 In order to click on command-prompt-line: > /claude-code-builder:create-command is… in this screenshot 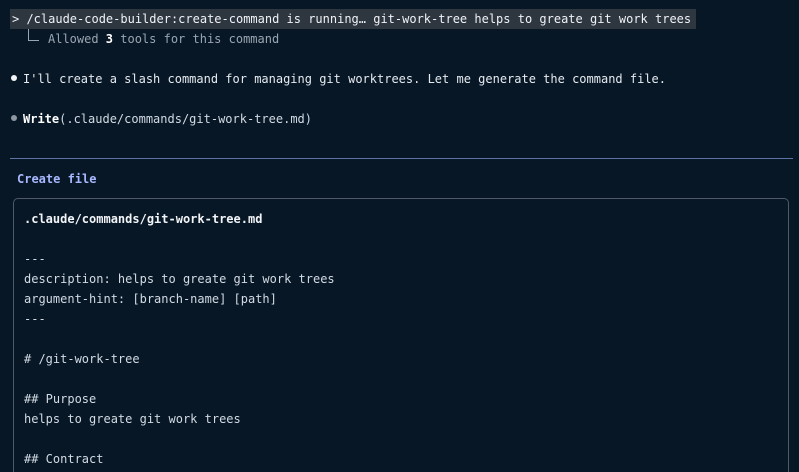, I will do `click(353, 19)`.